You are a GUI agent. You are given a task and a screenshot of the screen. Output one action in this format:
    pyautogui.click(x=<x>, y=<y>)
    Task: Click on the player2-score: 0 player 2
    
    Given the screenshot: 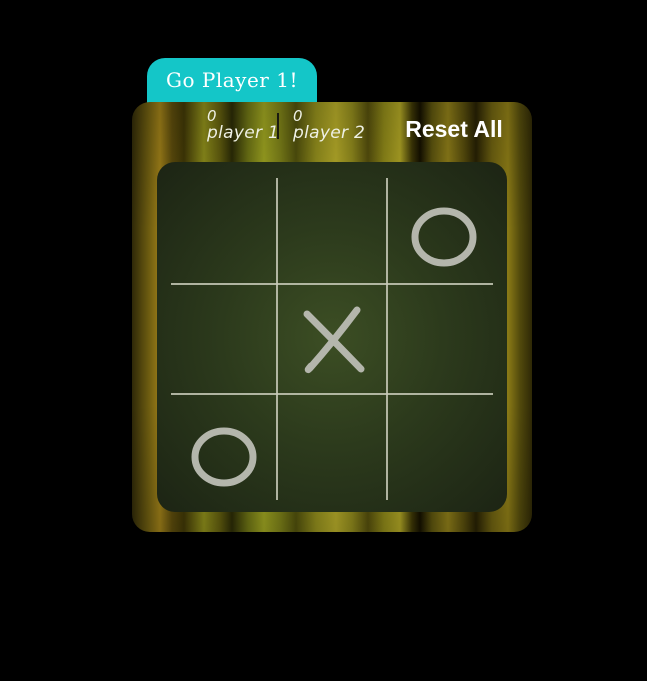 What is the action you would take?
    pyautogui.click(x=329, y=125)
    